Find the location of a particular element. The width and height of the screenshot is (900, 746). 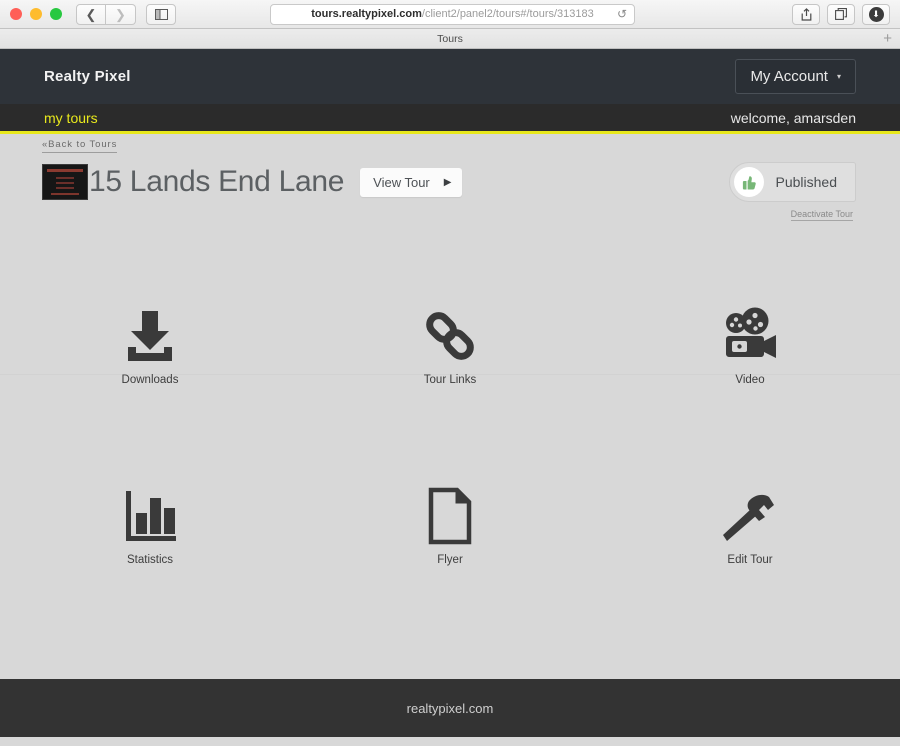

footer-text: realtypixel.com is located at coordinates (450, 708).